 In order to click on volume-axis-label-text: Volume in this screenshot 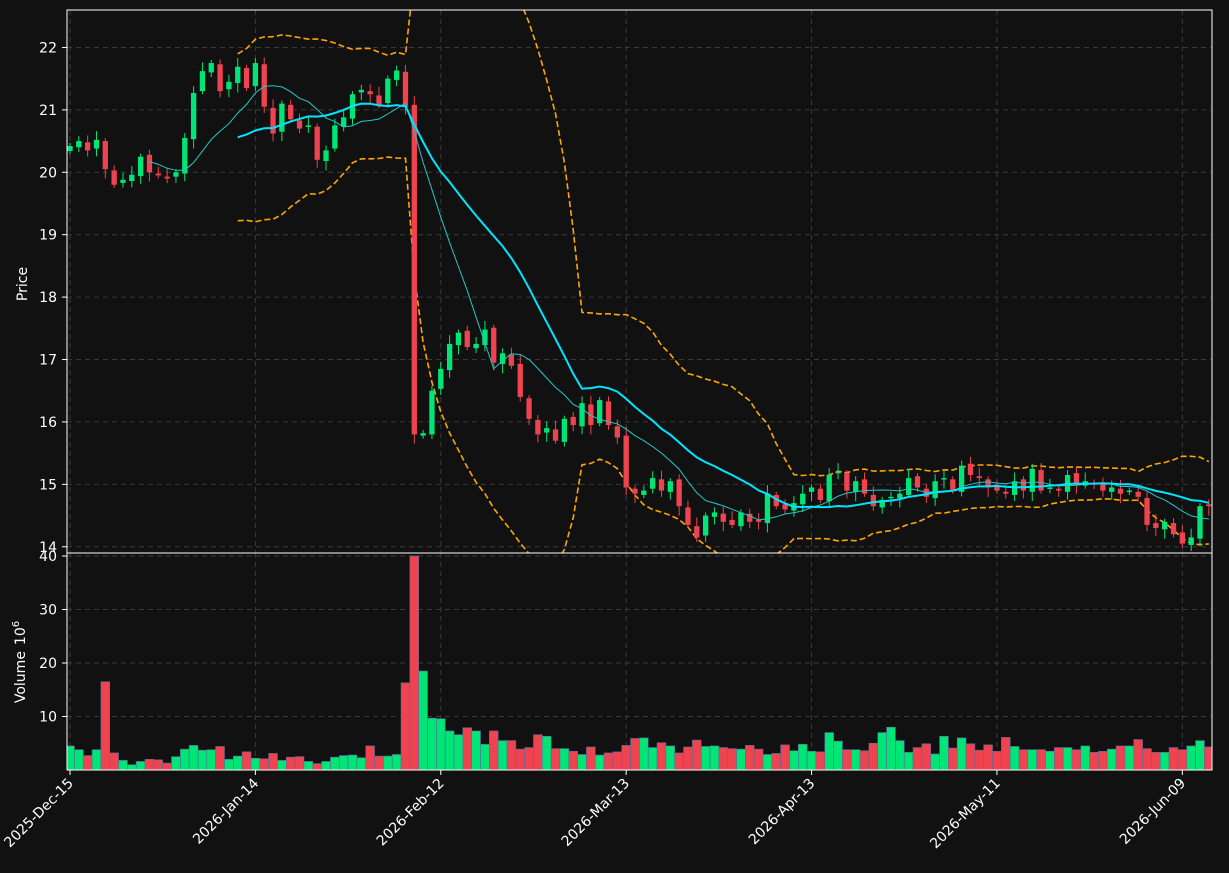, I will do `click(21, 677)`.